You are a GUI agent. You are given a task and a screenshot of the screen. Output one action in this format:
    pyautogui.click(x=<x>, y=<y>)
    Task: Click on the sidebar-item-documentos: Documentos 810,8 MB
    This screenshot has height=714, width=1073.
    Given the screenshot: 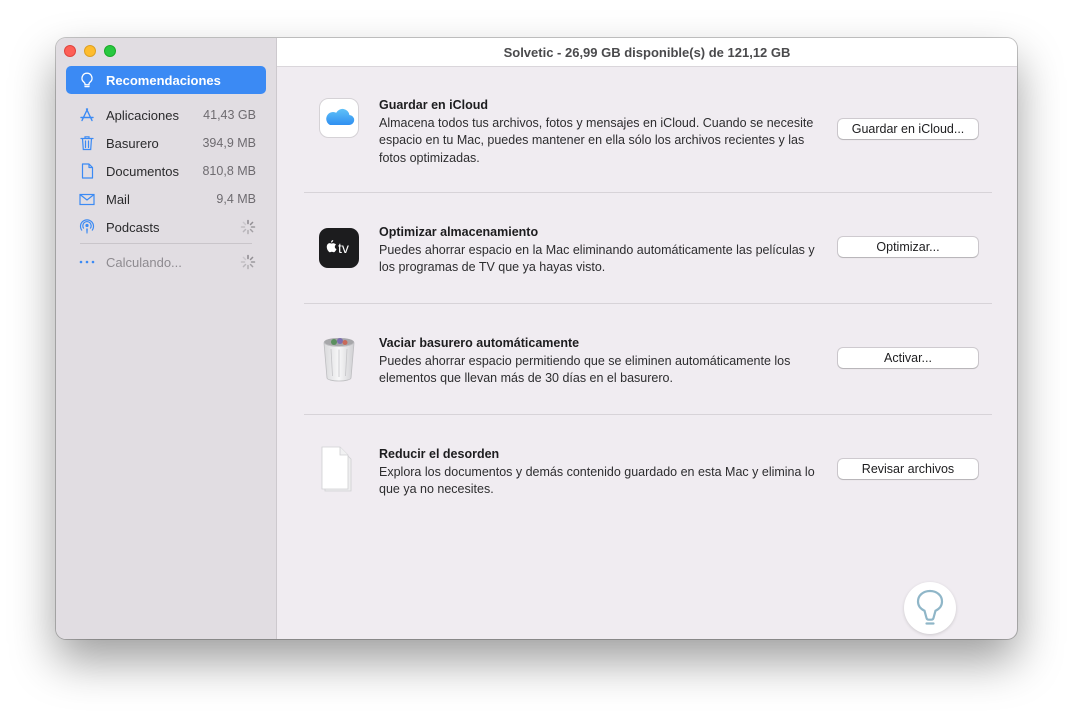 What is the action you would take?
    pyautogui.click(x=166, y=171)
    